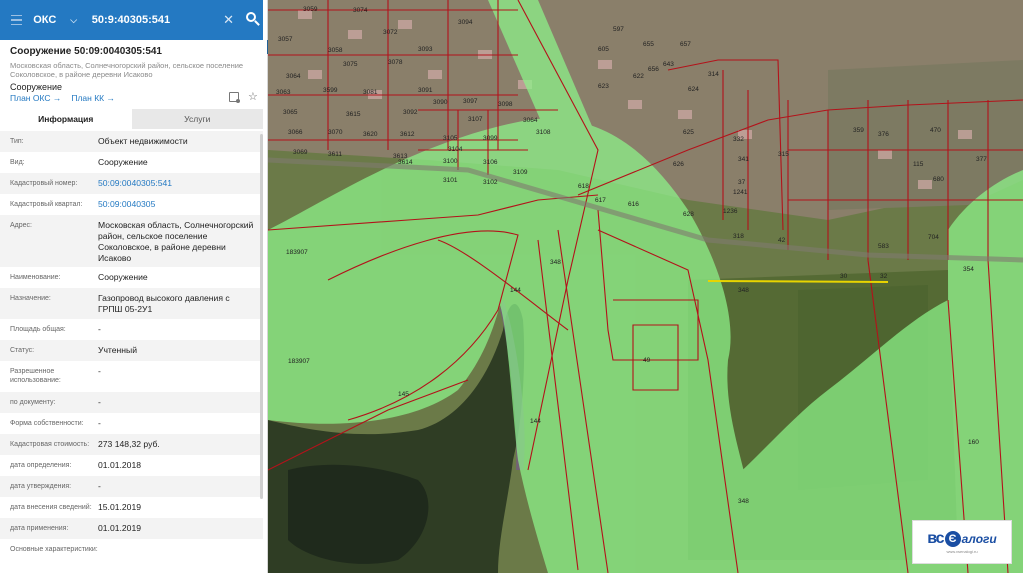 Image resolution: width=1023 pixels, height=573 pixels. Describe the element at coordinates (335, 50) in the screenshot. I see `parcel-label: 3058` at that location.